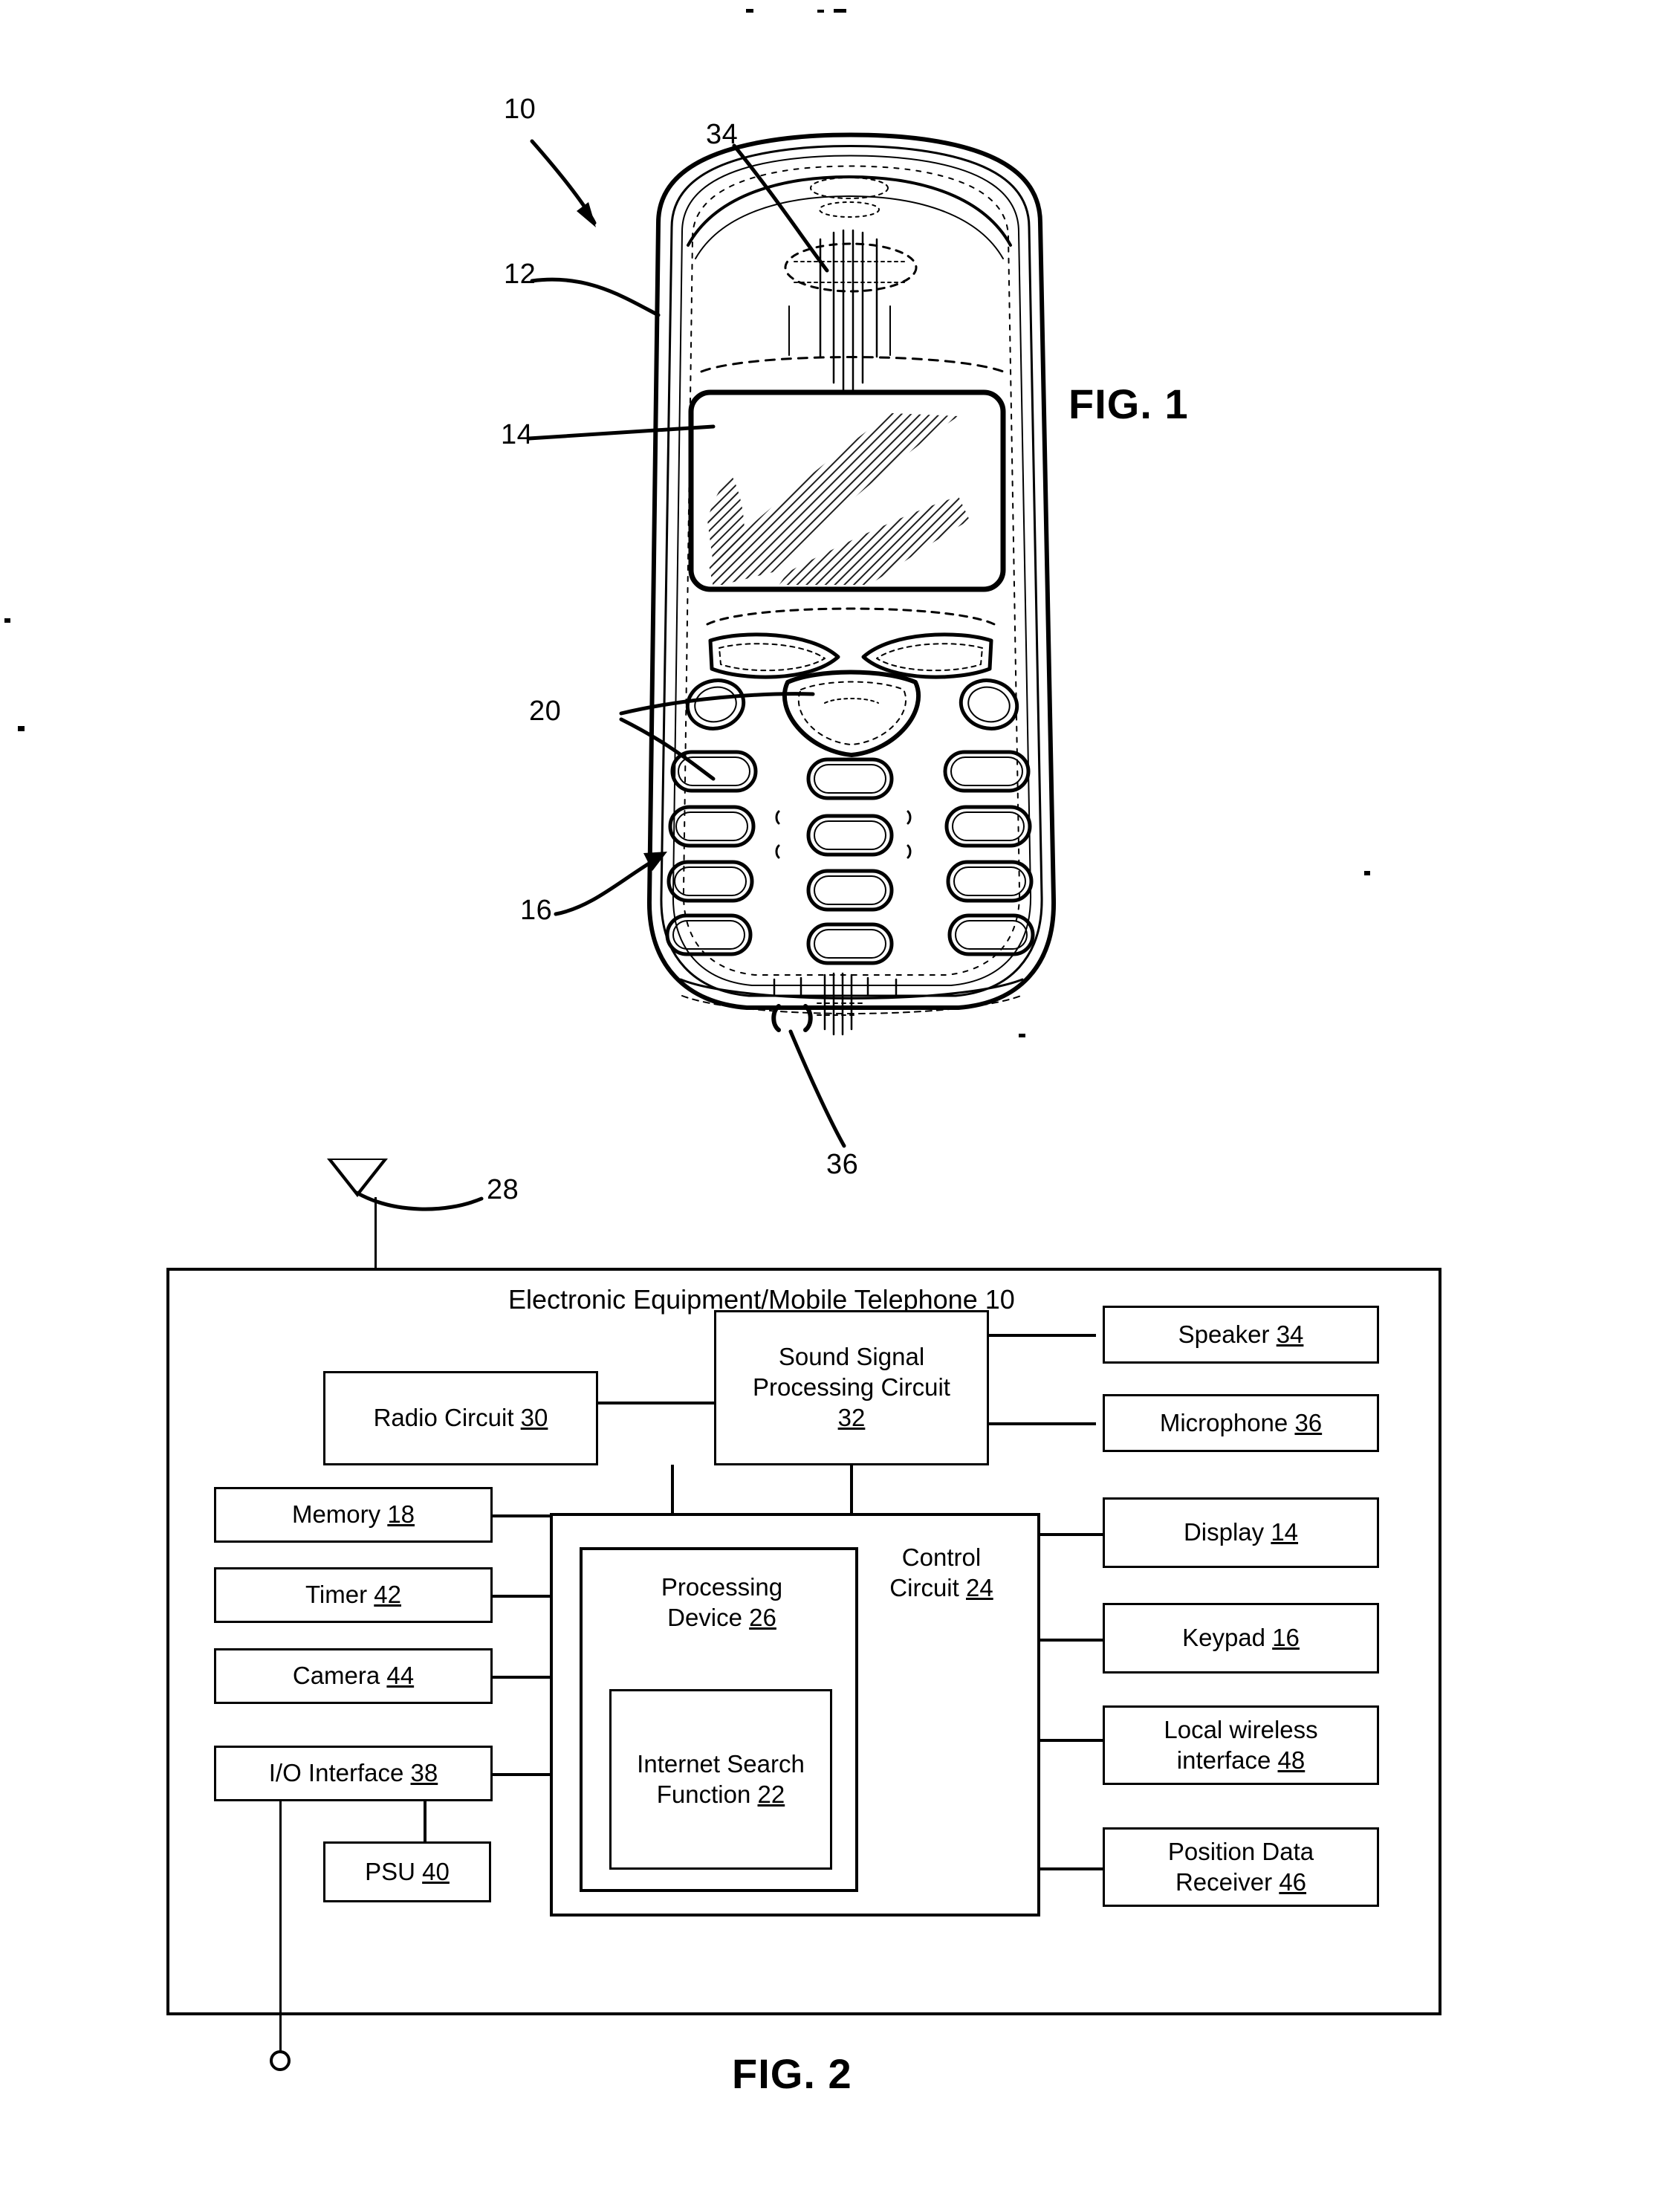  I want to click on block-keypad-num: 16, so click(1286, 1638).